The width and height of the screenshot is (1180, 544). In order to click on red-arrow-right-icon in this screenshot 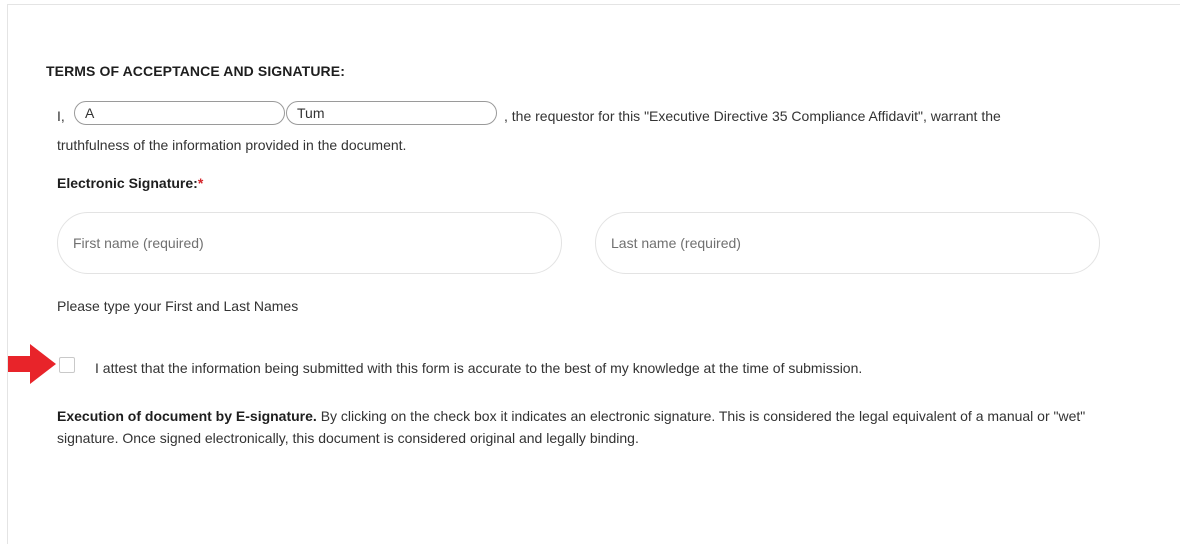, I will do `click(32, 364)`.